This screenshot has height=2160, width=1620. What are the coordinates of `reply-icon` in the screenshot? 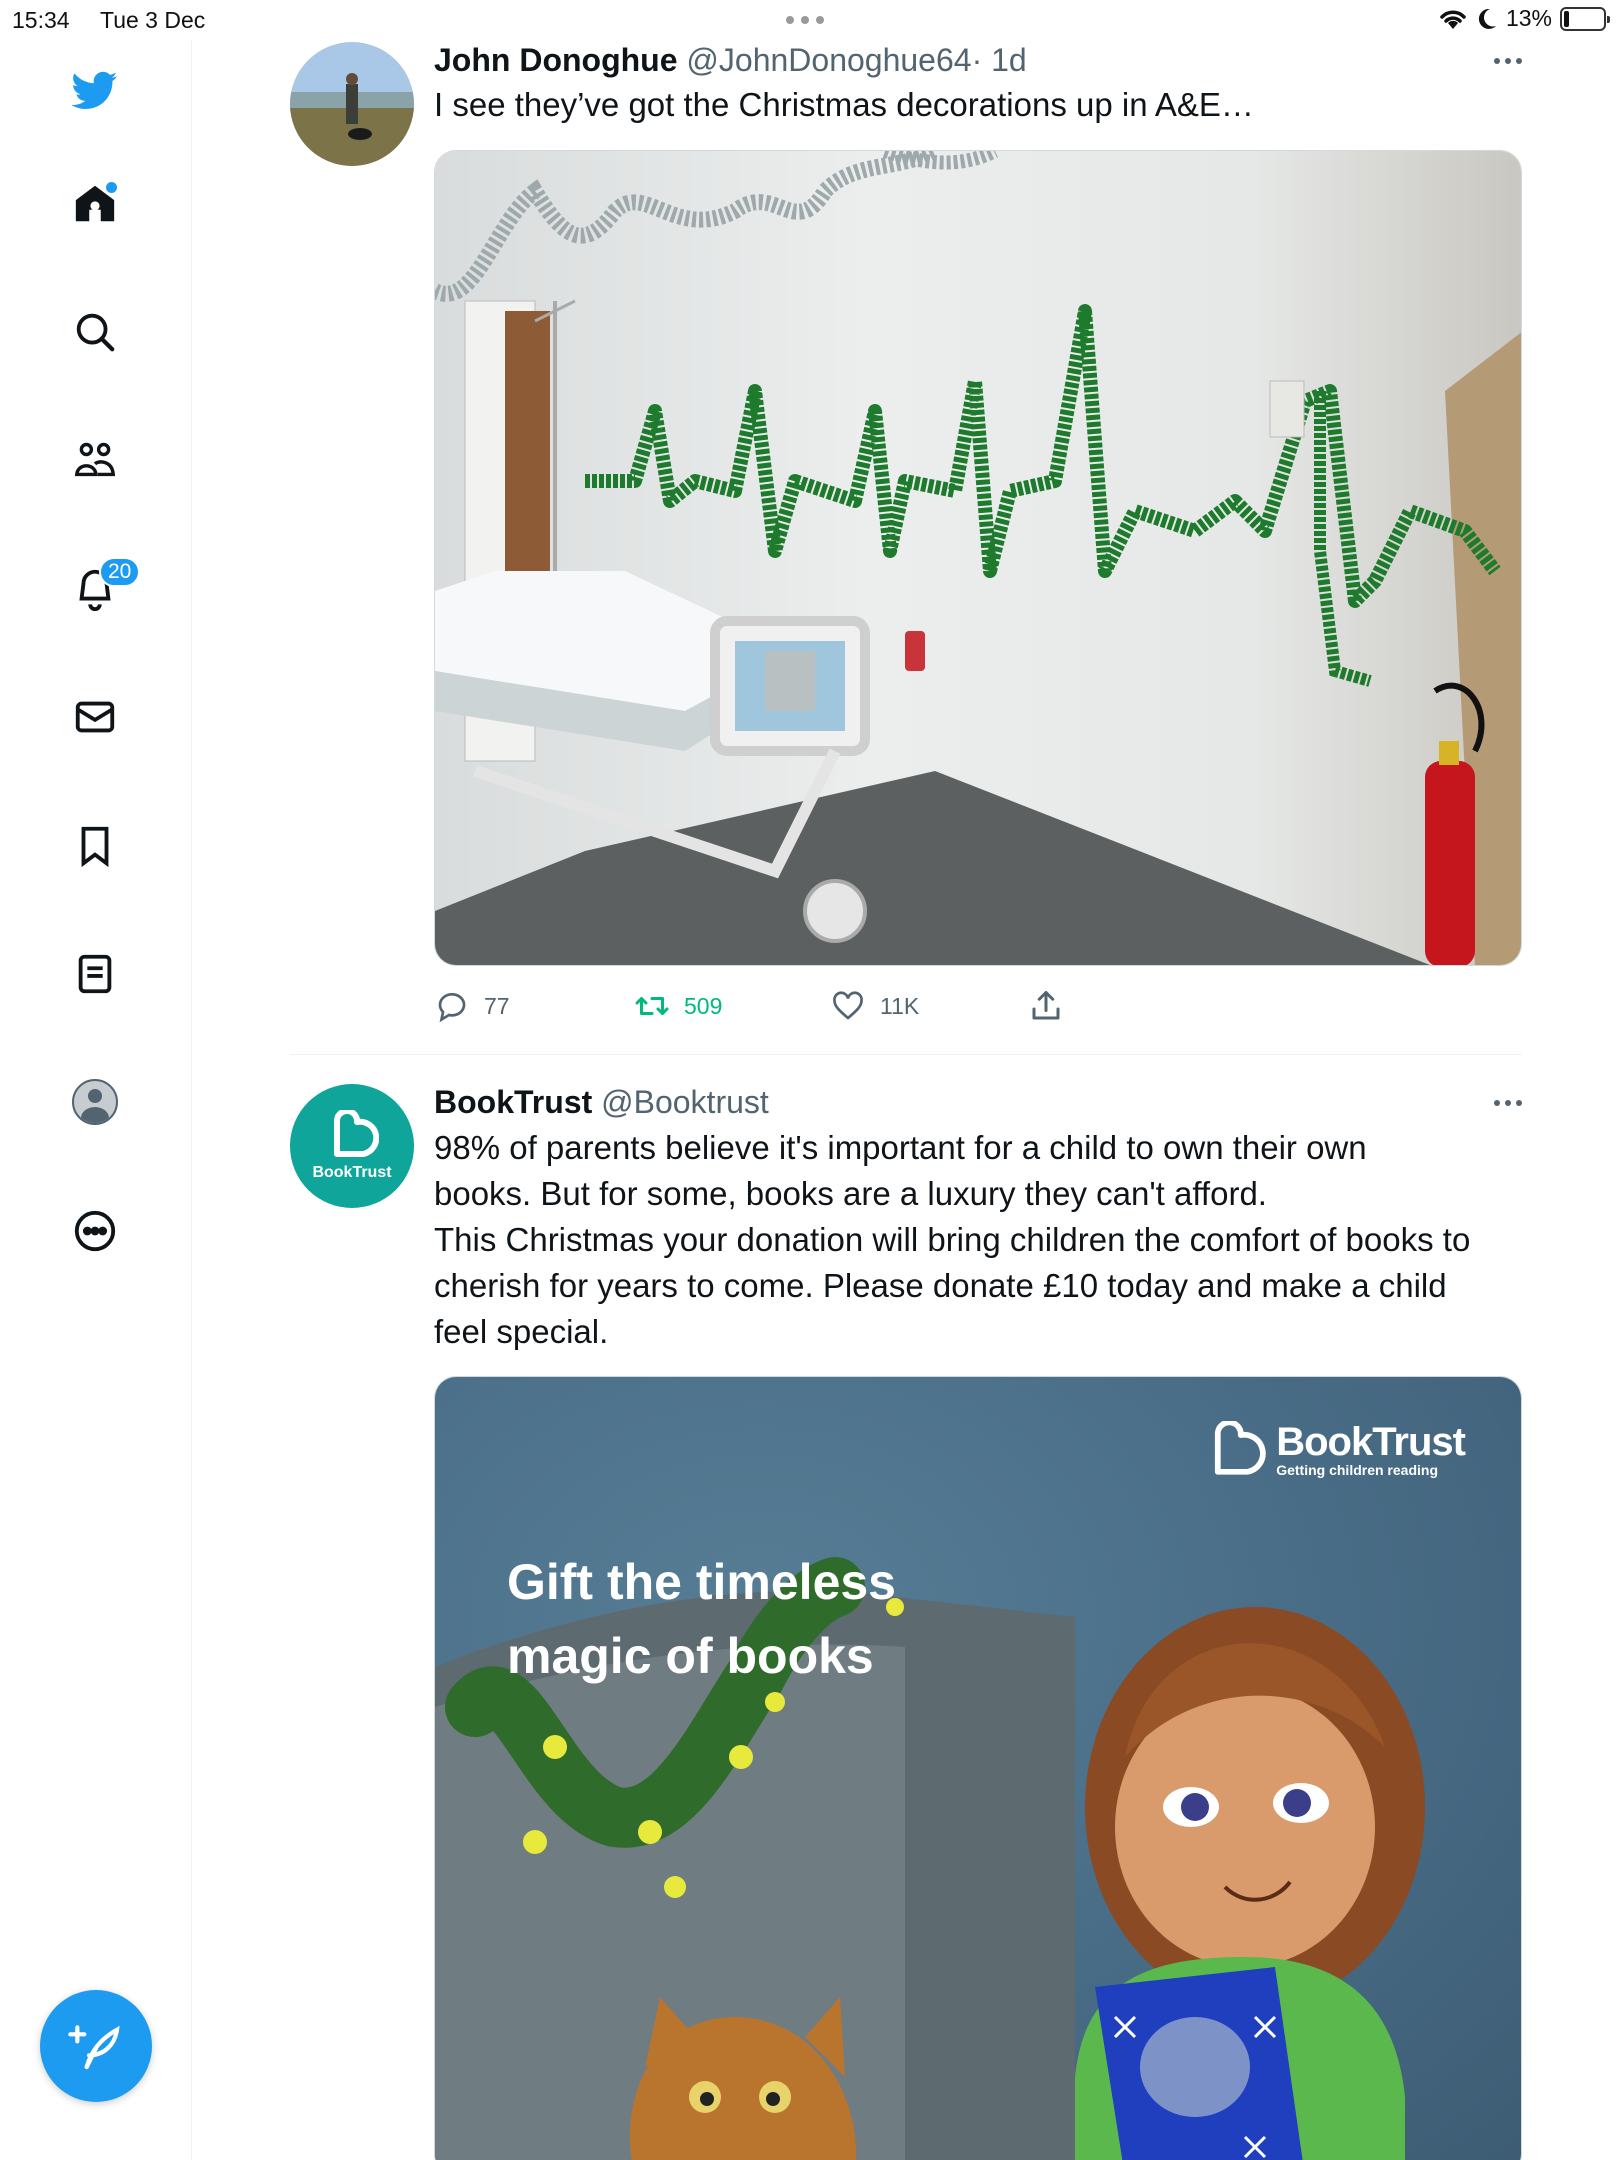 It's located at (452, 1008).